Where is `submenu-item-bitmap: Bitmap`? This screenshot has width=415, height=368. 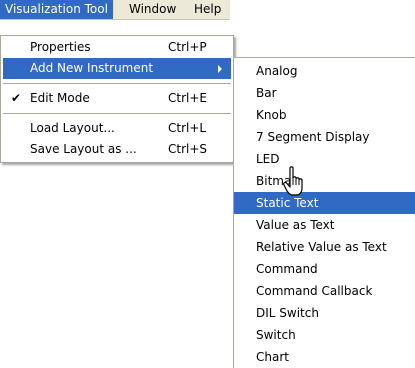
submenu-item-bitmap: Bitmap is located at coordinates (324, 181).